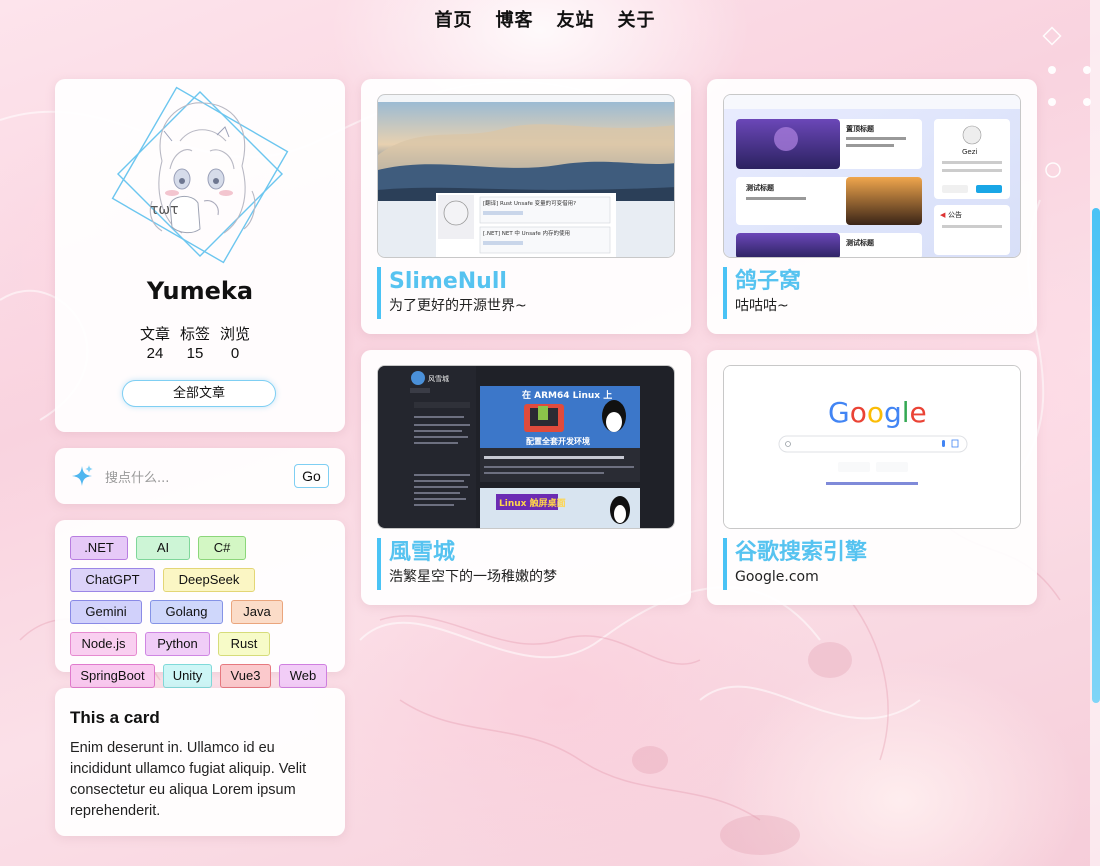 The image size is (1100, 866). What do you see at coordinates (762, 306) in the screenshot?
I see `friend-desc: 咕咕咕~` at bounding box center [762, 306].